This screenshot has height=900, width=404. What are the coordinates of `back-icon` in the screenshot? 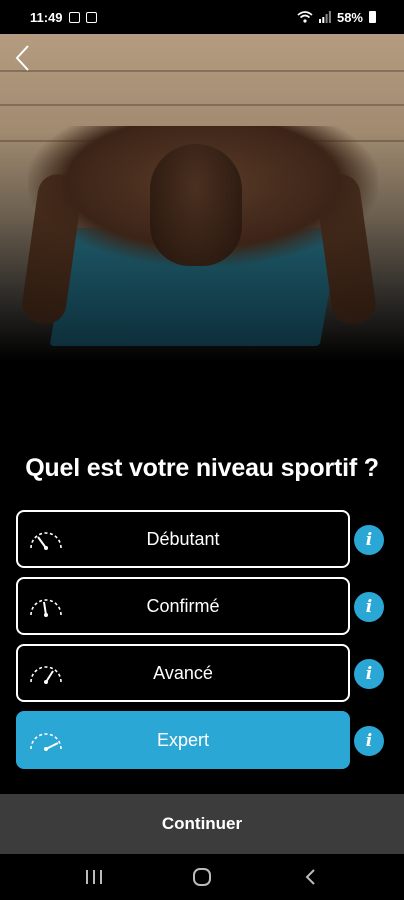 It's located at (310, 877).